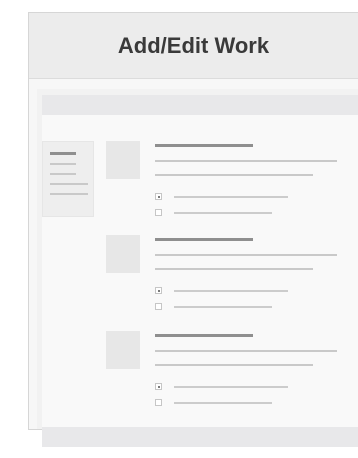 This screenshot has width=358, height=458. I want to click on window-title: Add/Edit Work, so click(193, 45).